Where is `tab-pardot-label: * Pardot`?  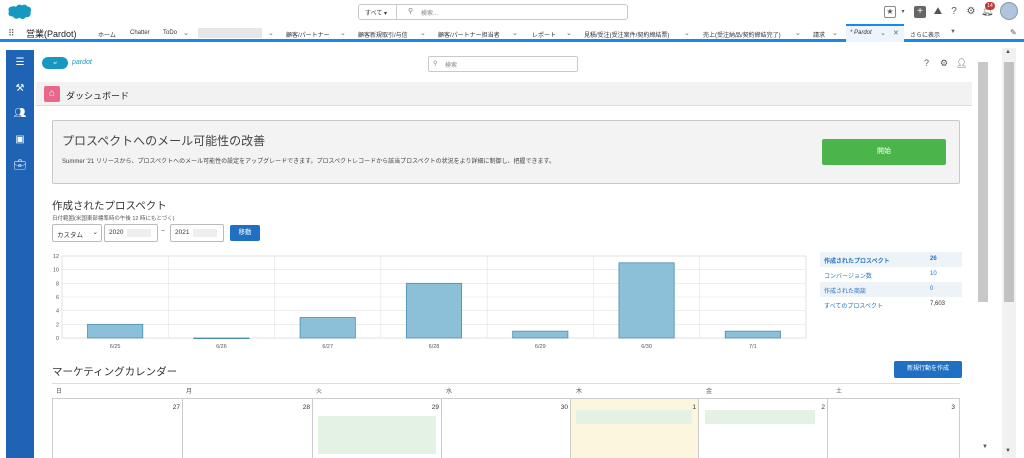
tab-pardot-label: * Pardot is located at coordinates (861, 33).